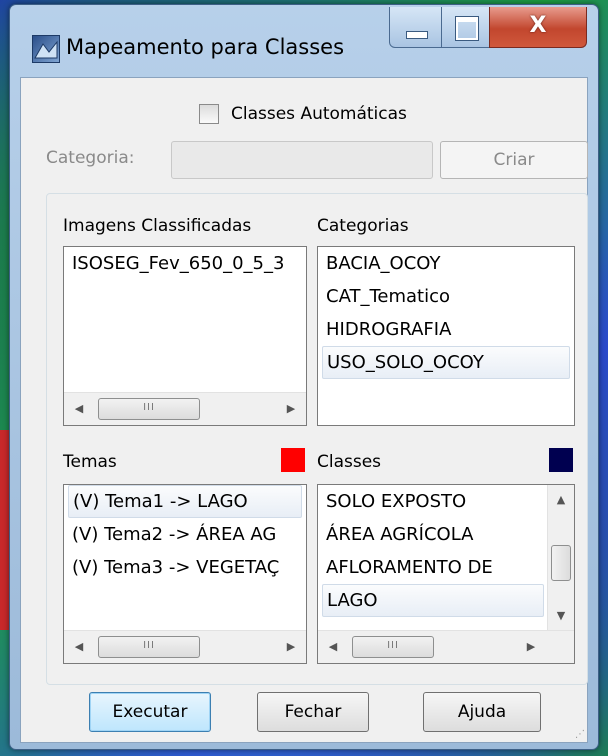 Image resolution: width=608 pixels, height=756 pixels. Describe the element at coordinates (185, 336) in the screenshot. I see `imagens-list: ISOSEG_Fev_650_0_5_3 ◀ III ▶` at that location.